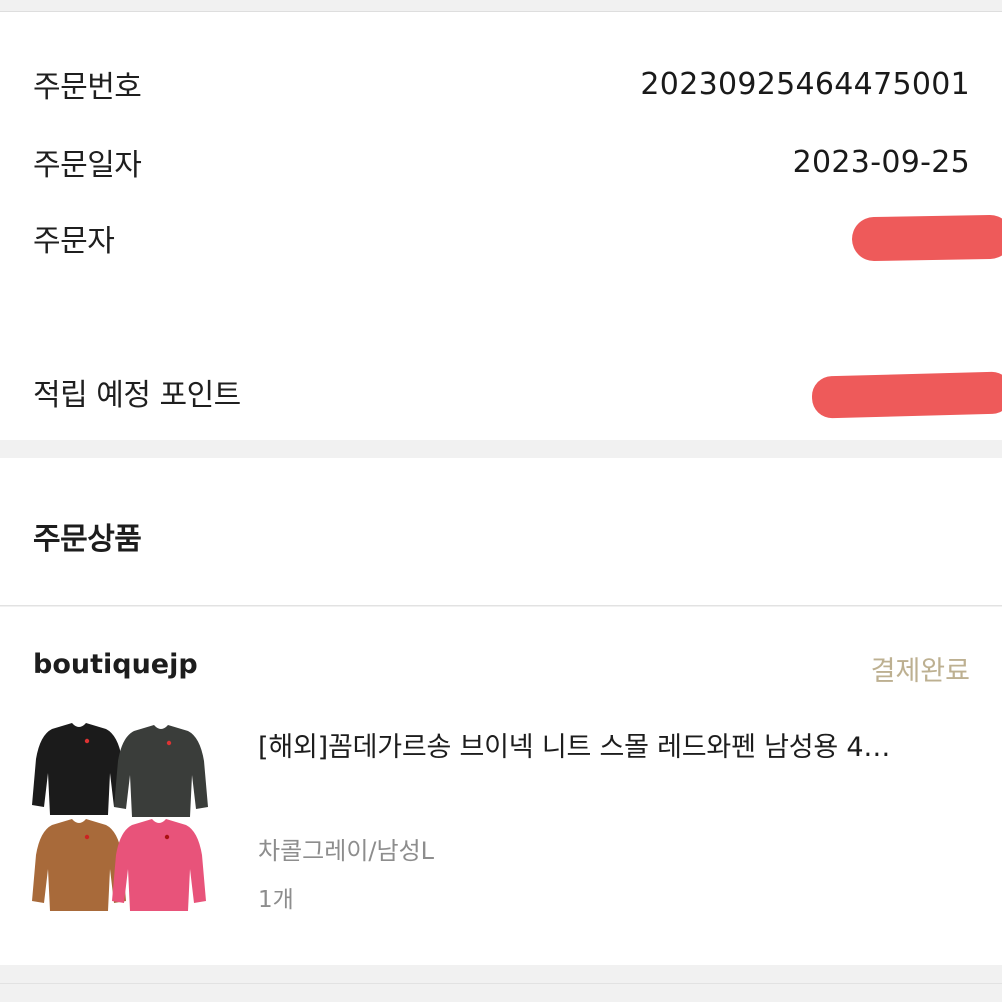  Describe the element at coordinates (926, 238) in the screenshot. I see `orderer-redaction-mark` at that location.